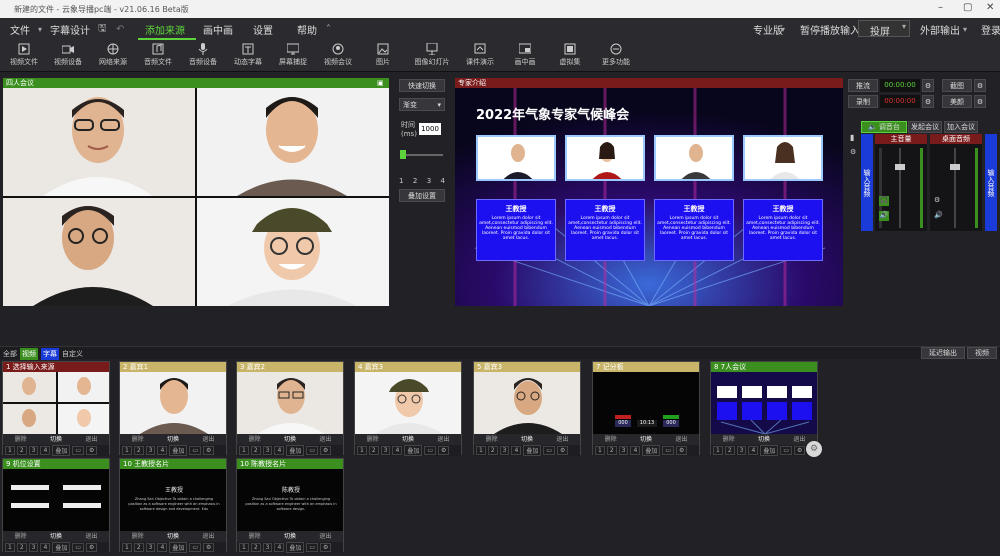 The width and height of the screenshot is (1000, 556). Describe the element at coordinates (422, 85) in the screenshot. I see `quick-switch-button: 快速切换` at that location.